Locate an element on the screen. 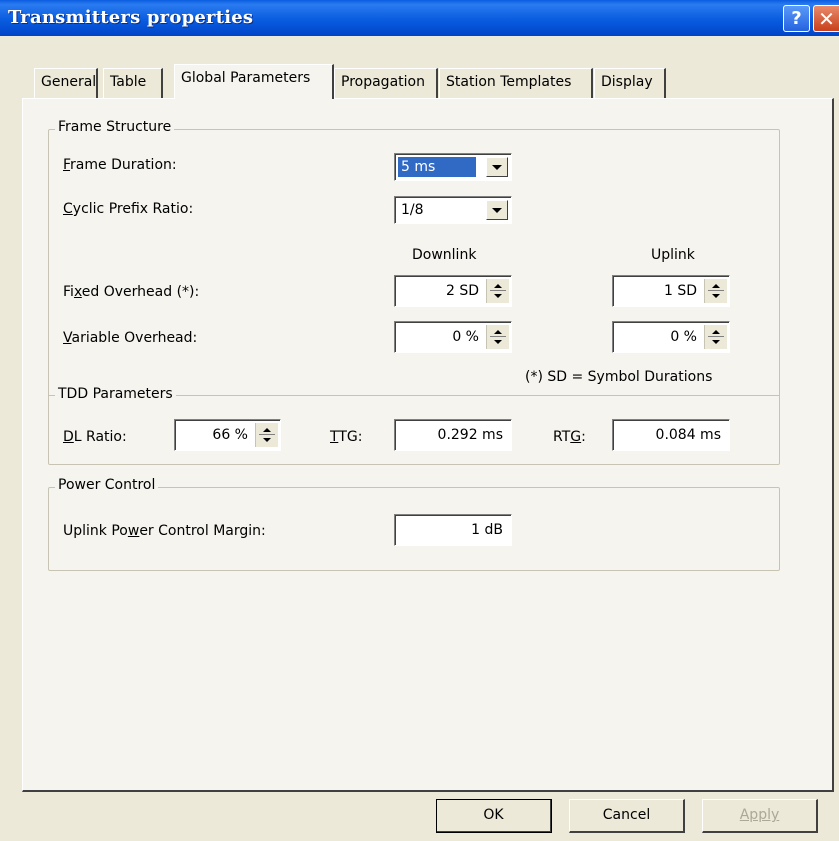  rtg-label: RTG: is located at coordinates (569, 437).